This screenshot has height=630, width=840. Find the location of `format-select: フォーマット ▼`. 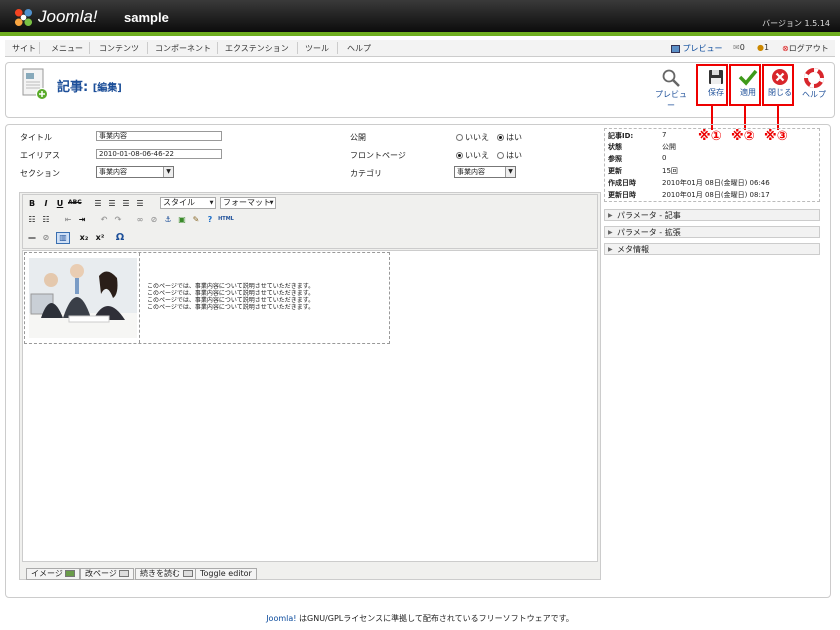

format-select: フォーマット ▼ is located at coordinates (248, 203).